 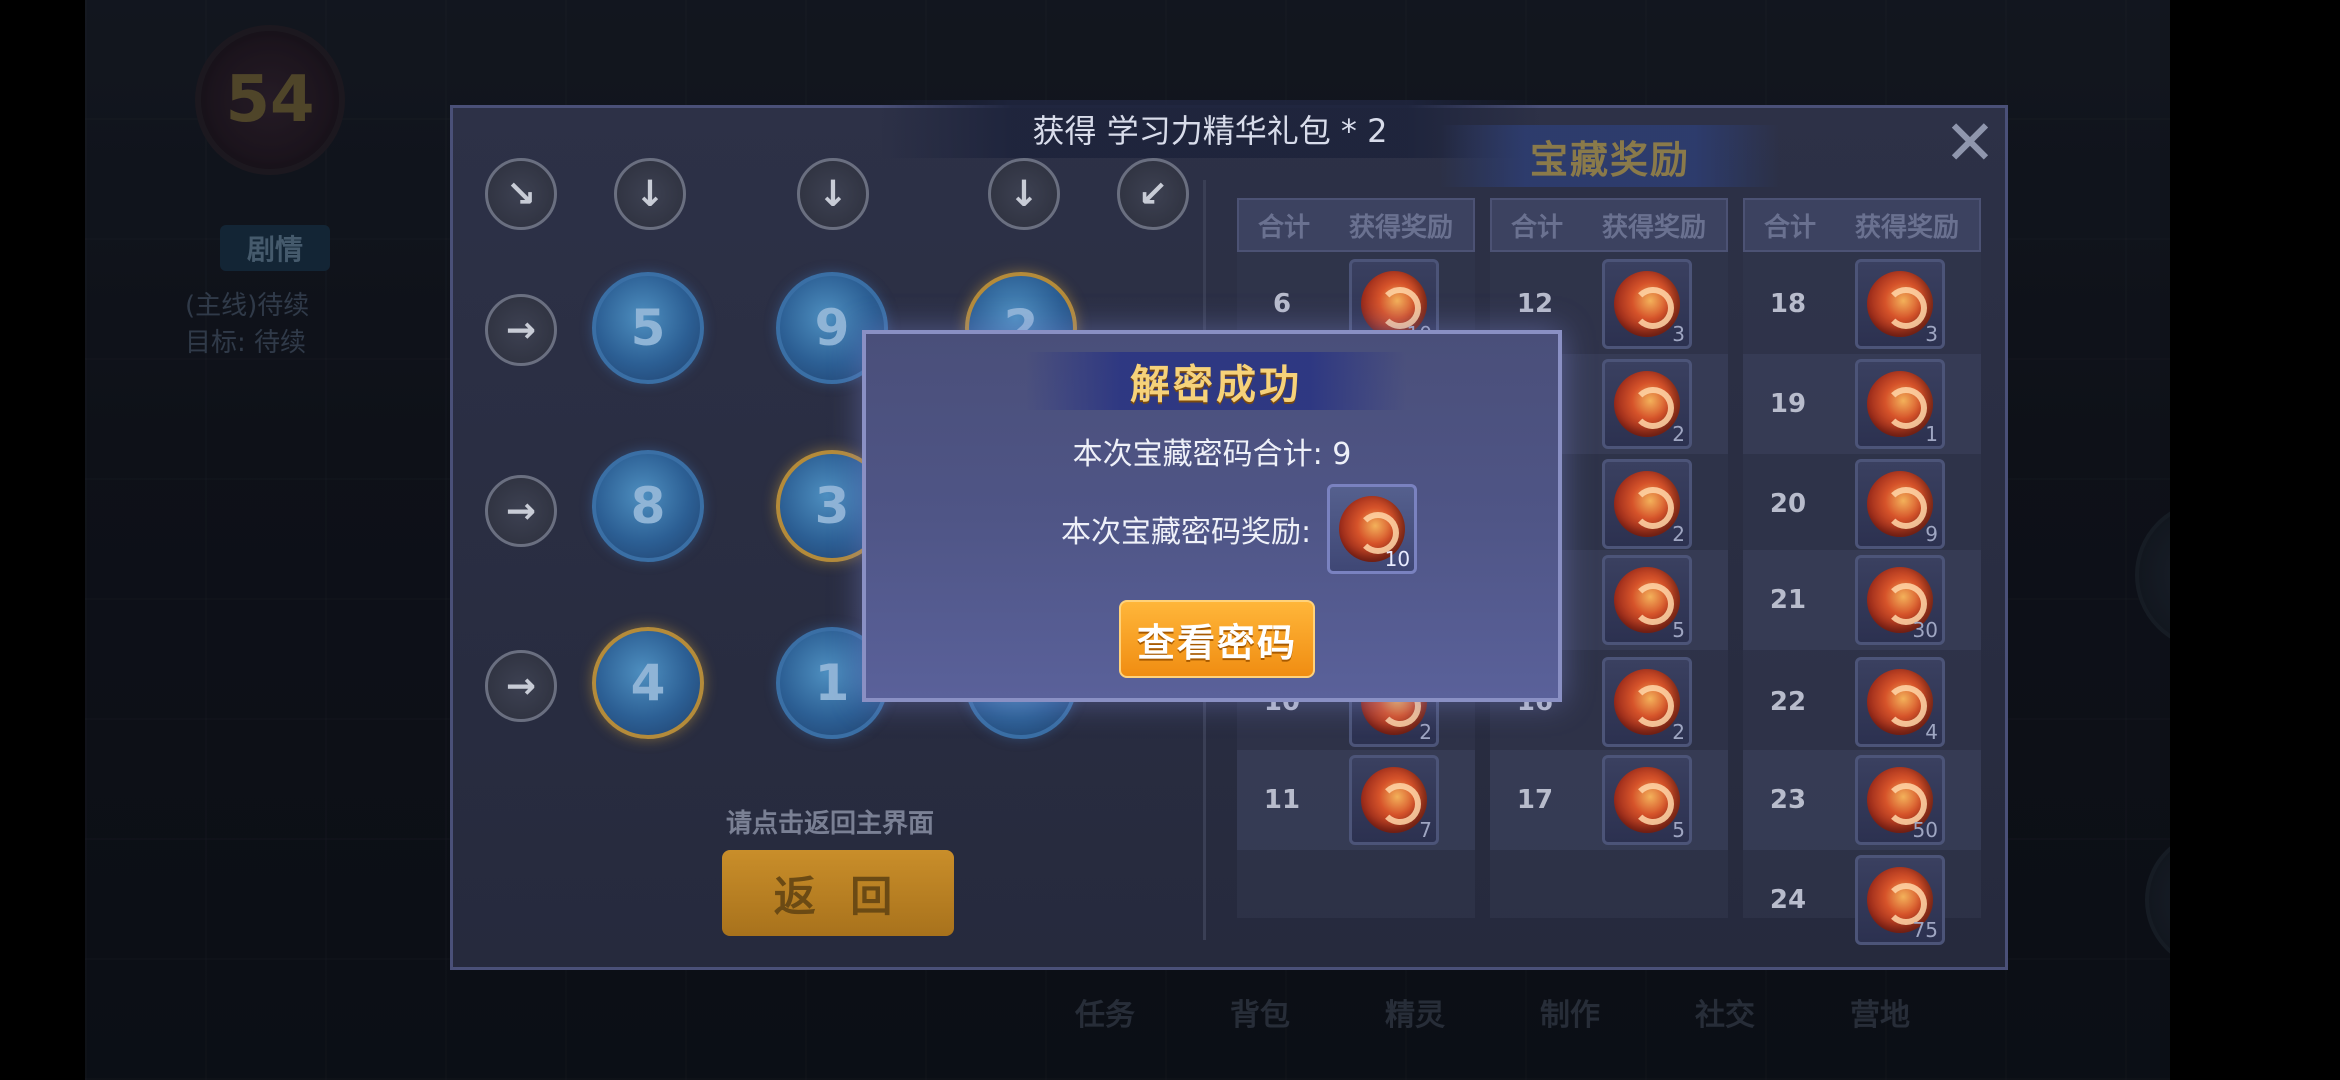 What do you see at coordinates (1931, 434) in the screenshot?
I see `item-count: 1` at bounding box center [1931, 434].